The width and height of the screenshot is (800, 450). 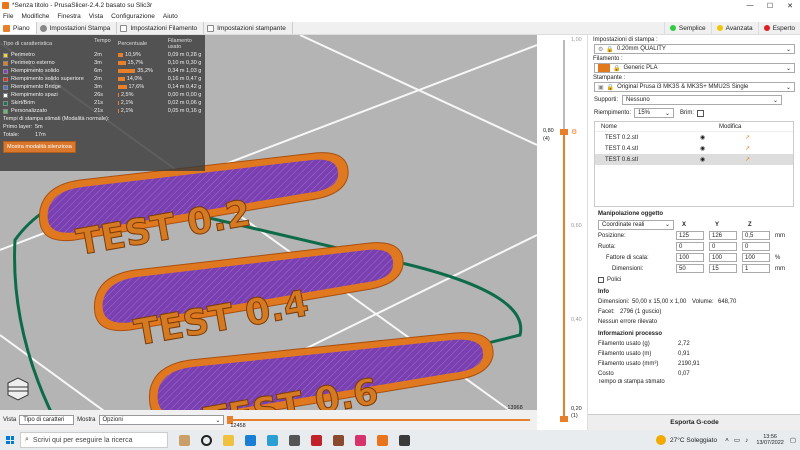 What do you see at coordinates (576, 40) in the screenshot?
I see `layer-top-value: 1,00` at bounding box center [576, 40].